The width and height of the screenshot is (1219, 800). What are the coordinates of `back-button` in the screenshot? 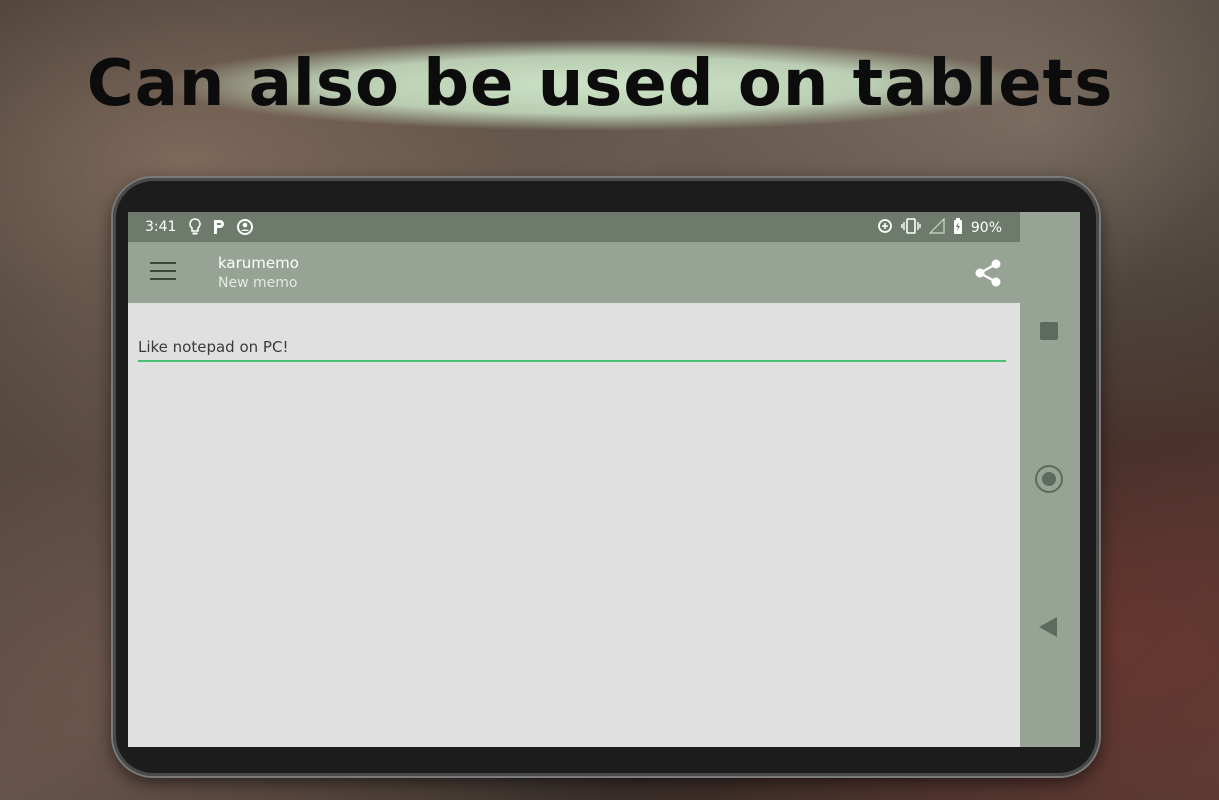 It's located at (1048, 627).